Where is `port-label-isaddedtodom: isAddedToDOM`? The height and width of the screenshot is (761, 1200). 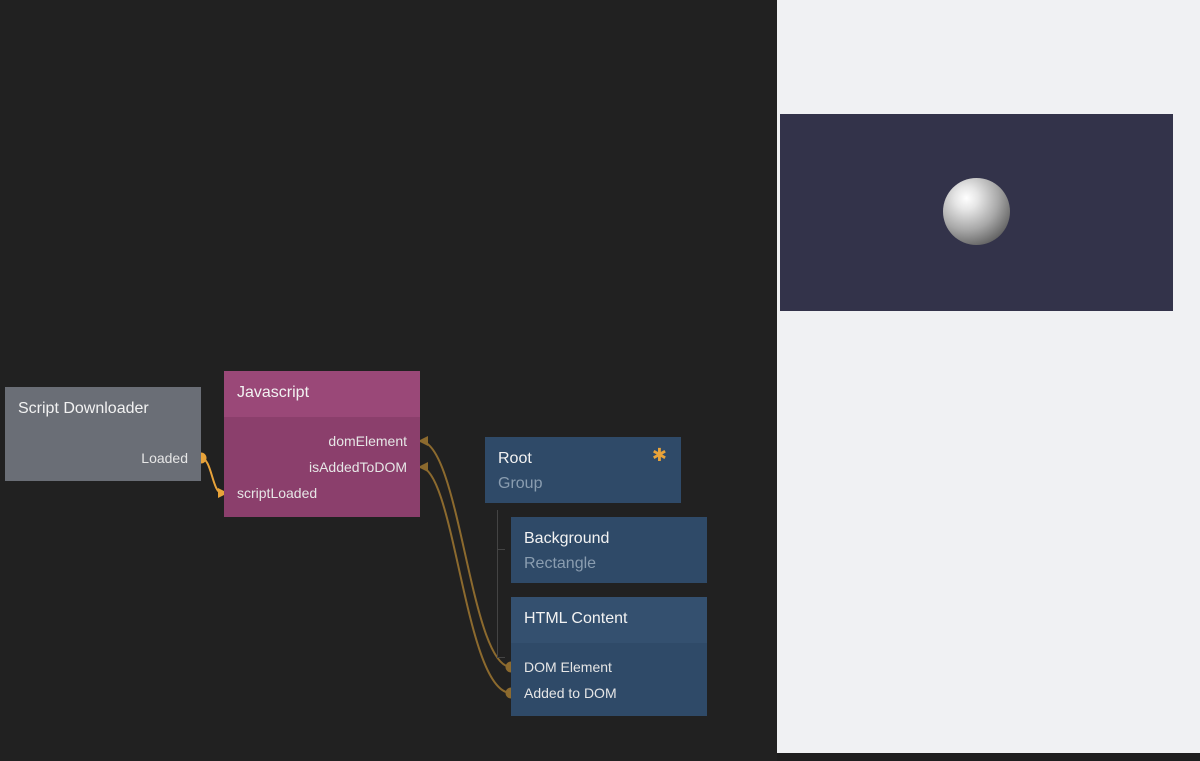
port-label-isaddedtodom: isAddedToDOM is located at coordinates (358, 467).